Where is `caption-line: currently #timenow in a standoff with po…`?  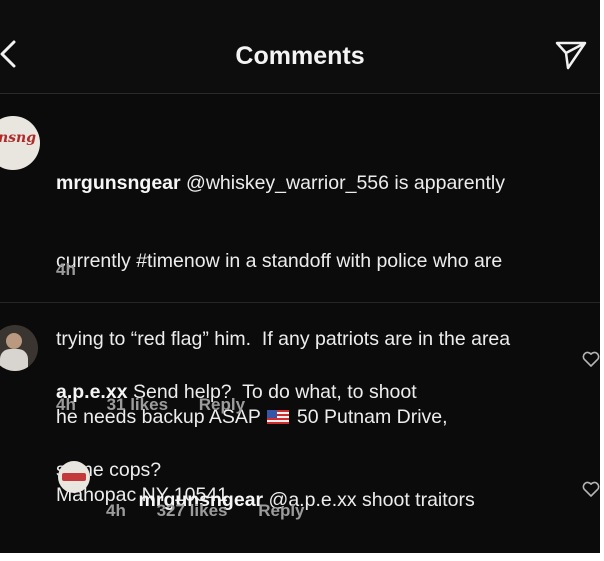 caption-line: currently #timenow in a standoff with po… is located at coordinates (279, 261).